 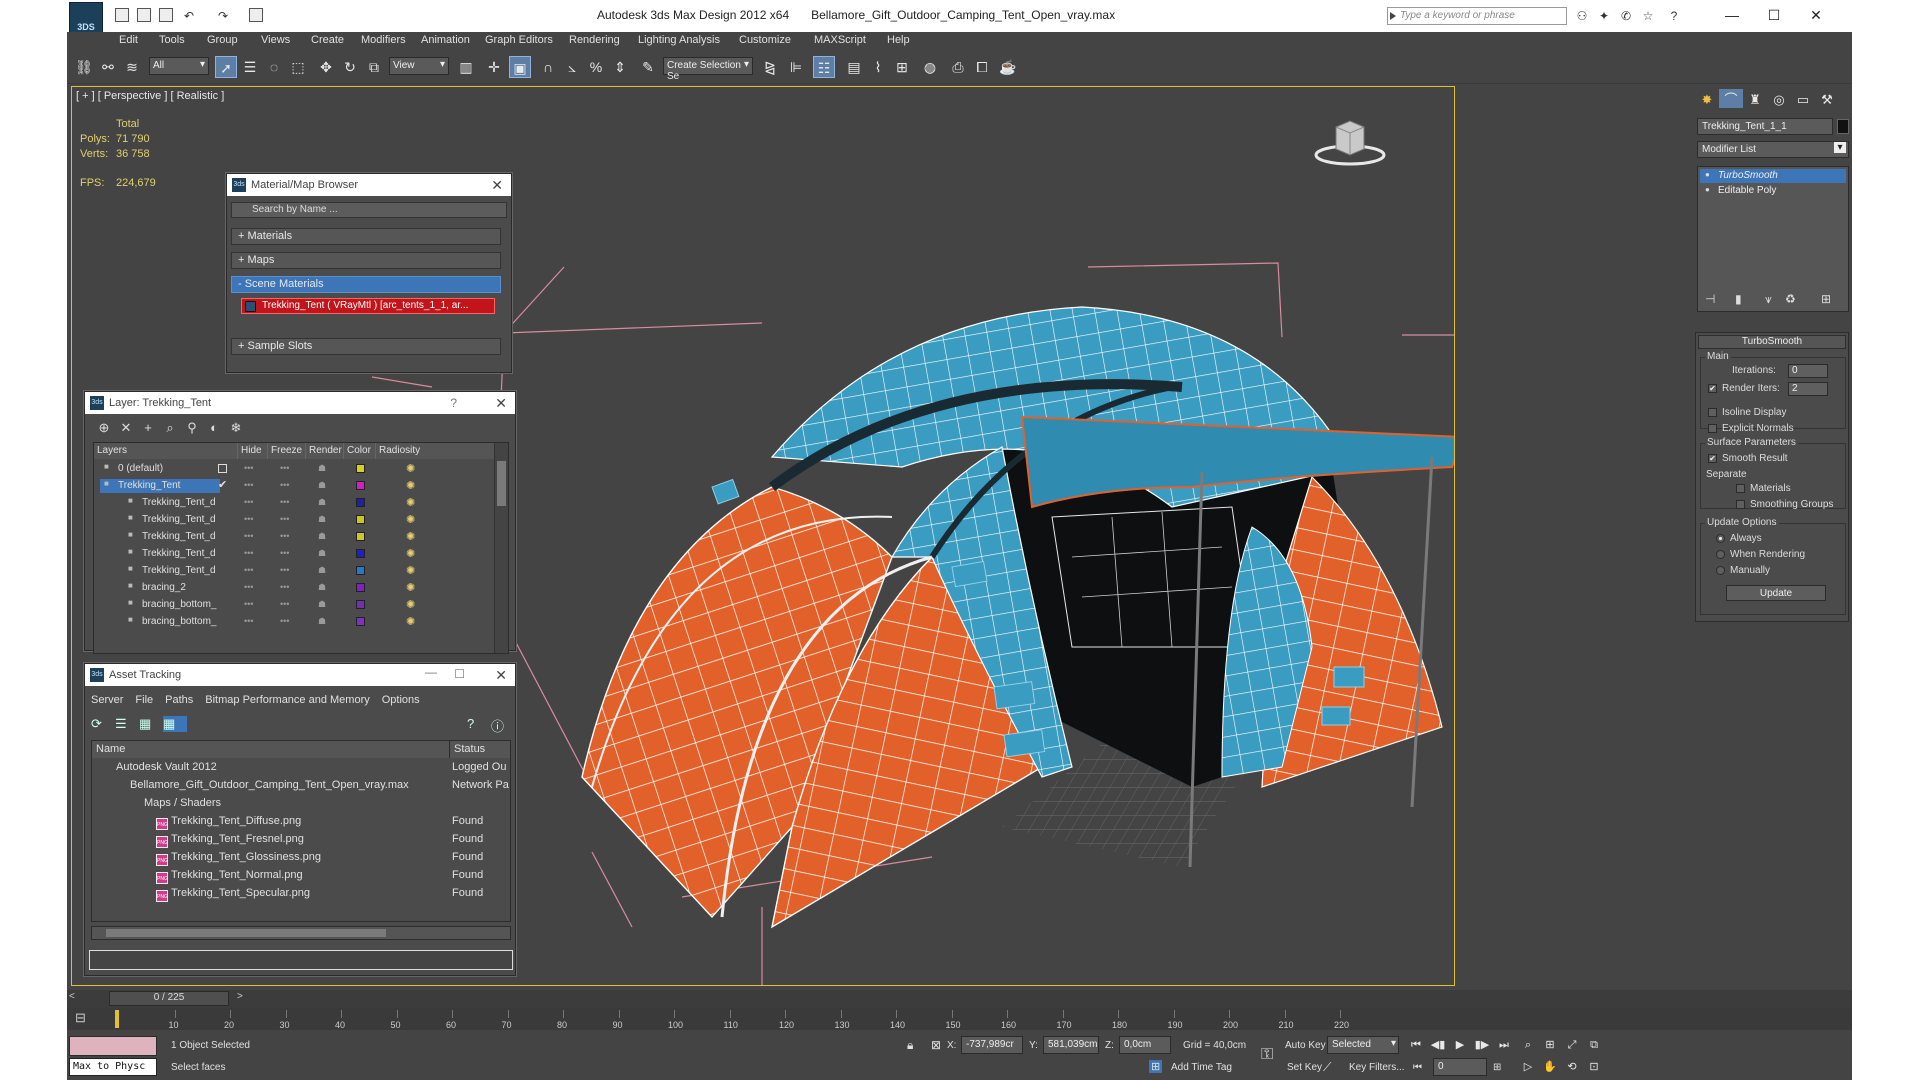 I want to click on play-icon: ▶, so click(x=1460, y=1045).